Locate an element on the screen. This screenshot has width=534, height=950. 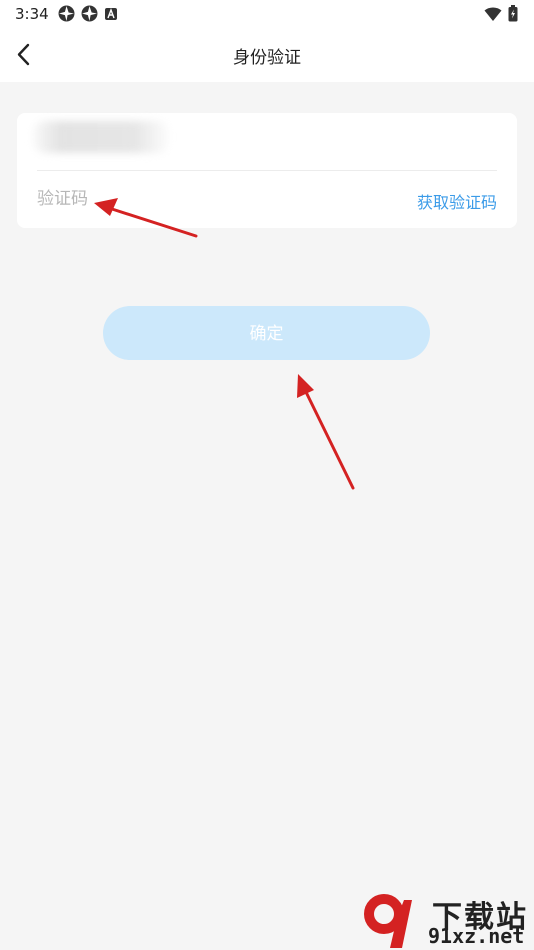
nav-bar: 身份验证 is located at coordinates (267, 55).